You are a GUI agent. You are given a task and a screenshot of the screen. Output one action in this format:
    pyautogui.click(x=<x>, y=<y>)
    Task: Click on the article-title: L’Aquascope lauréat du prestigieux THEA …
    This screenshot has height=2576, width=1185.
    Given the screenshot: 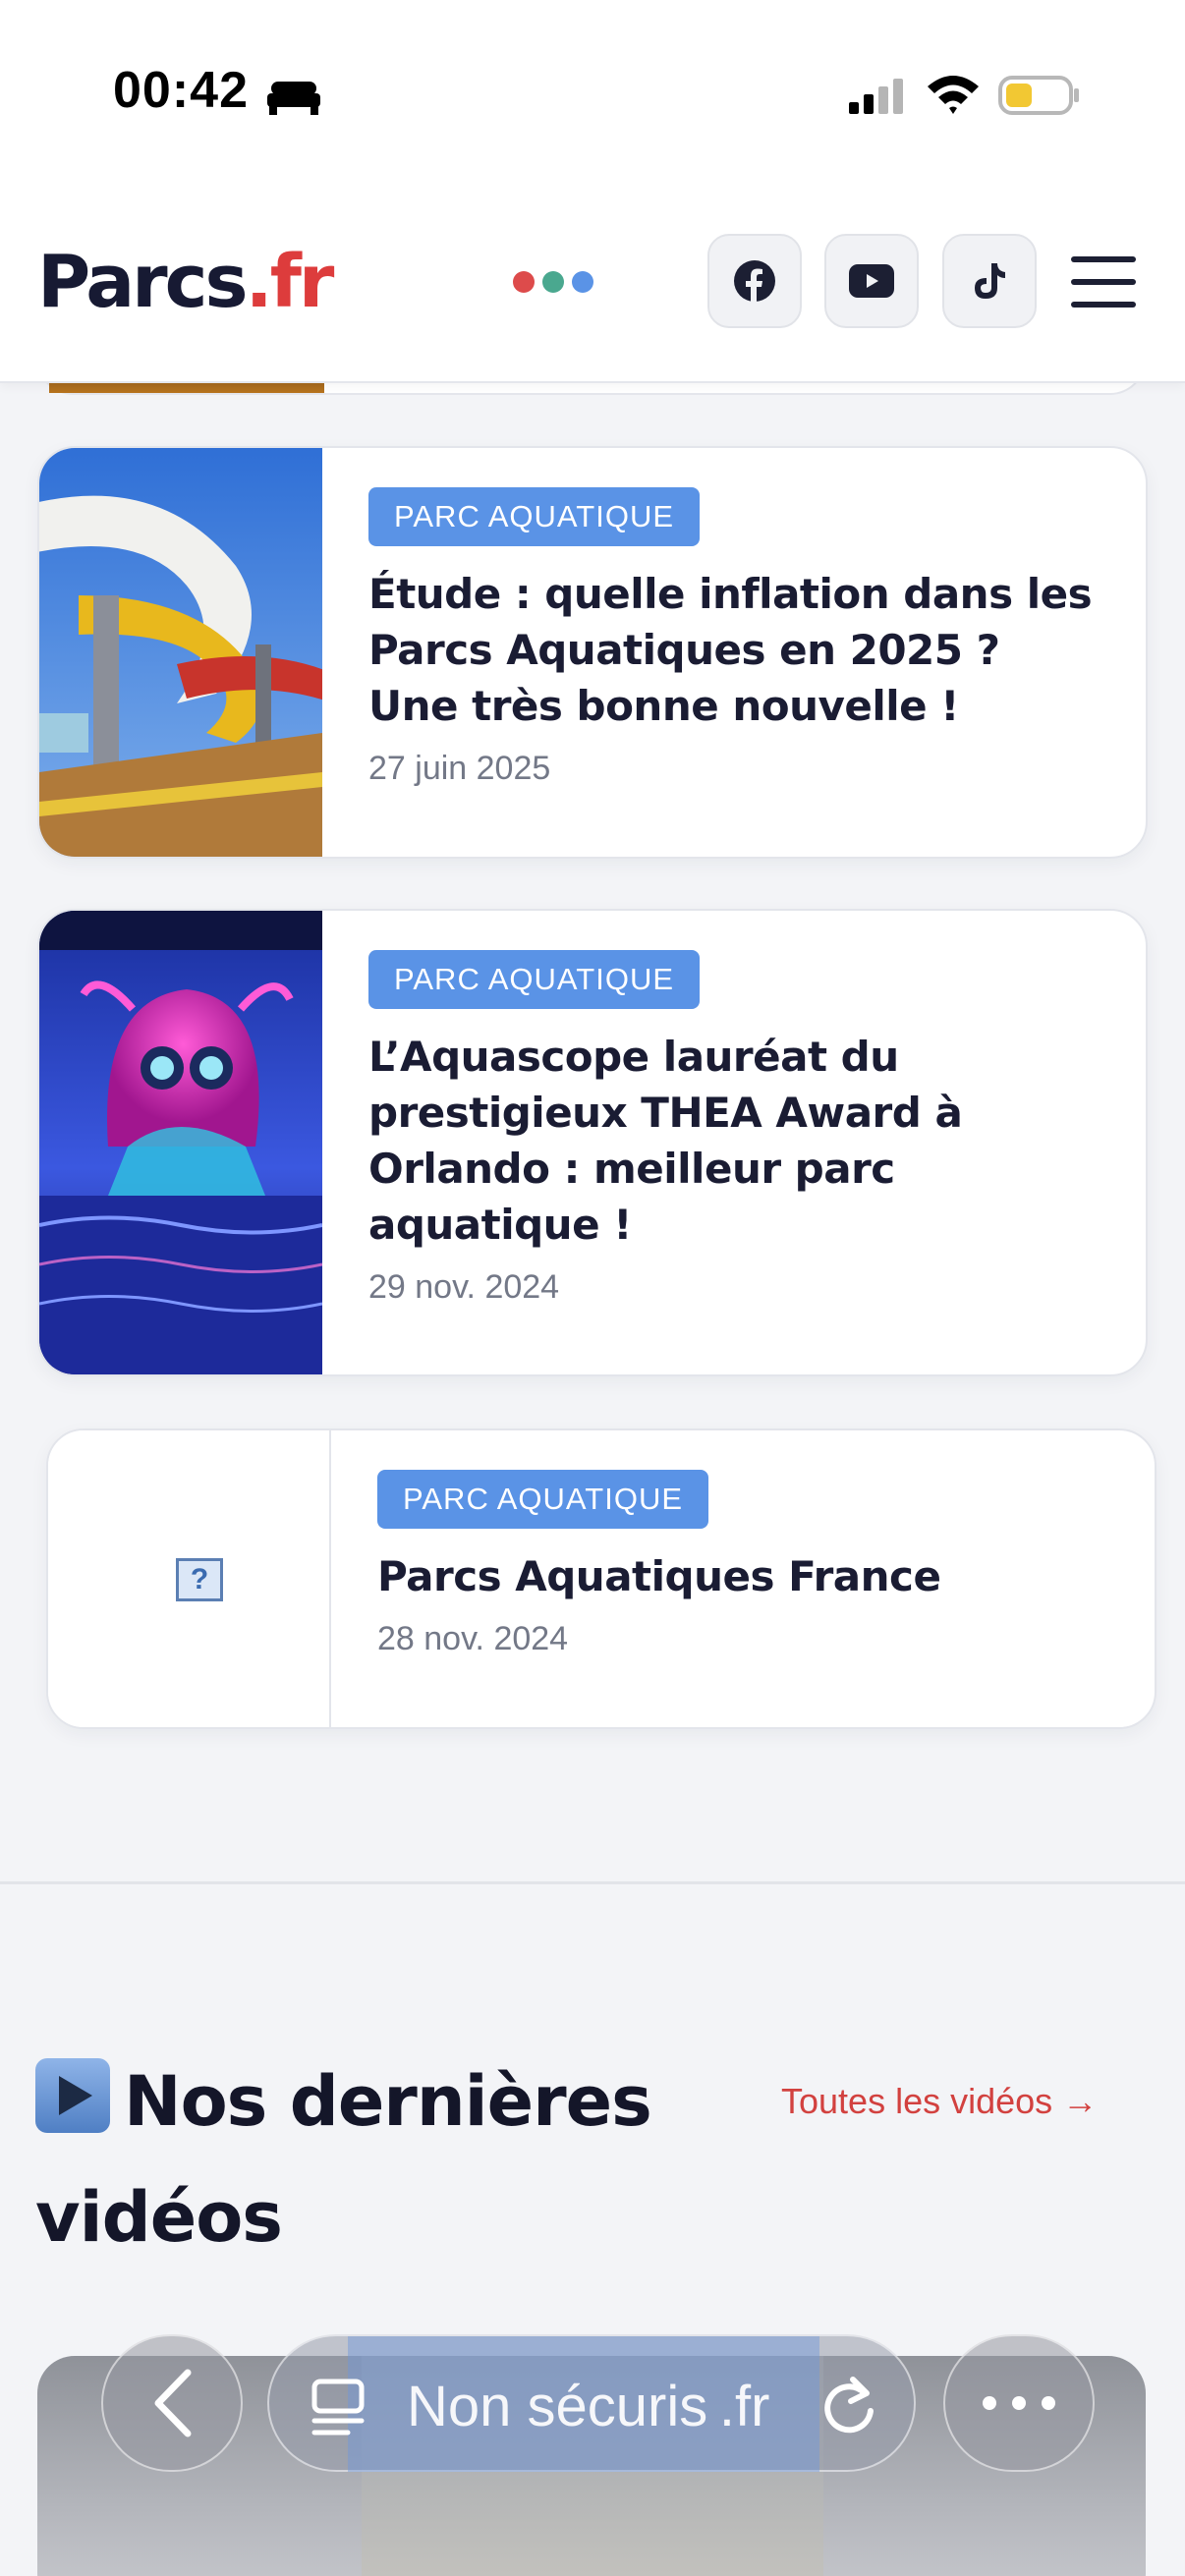 What is the action you would take?
    pyautogui.click(x=732, y=1141)
    